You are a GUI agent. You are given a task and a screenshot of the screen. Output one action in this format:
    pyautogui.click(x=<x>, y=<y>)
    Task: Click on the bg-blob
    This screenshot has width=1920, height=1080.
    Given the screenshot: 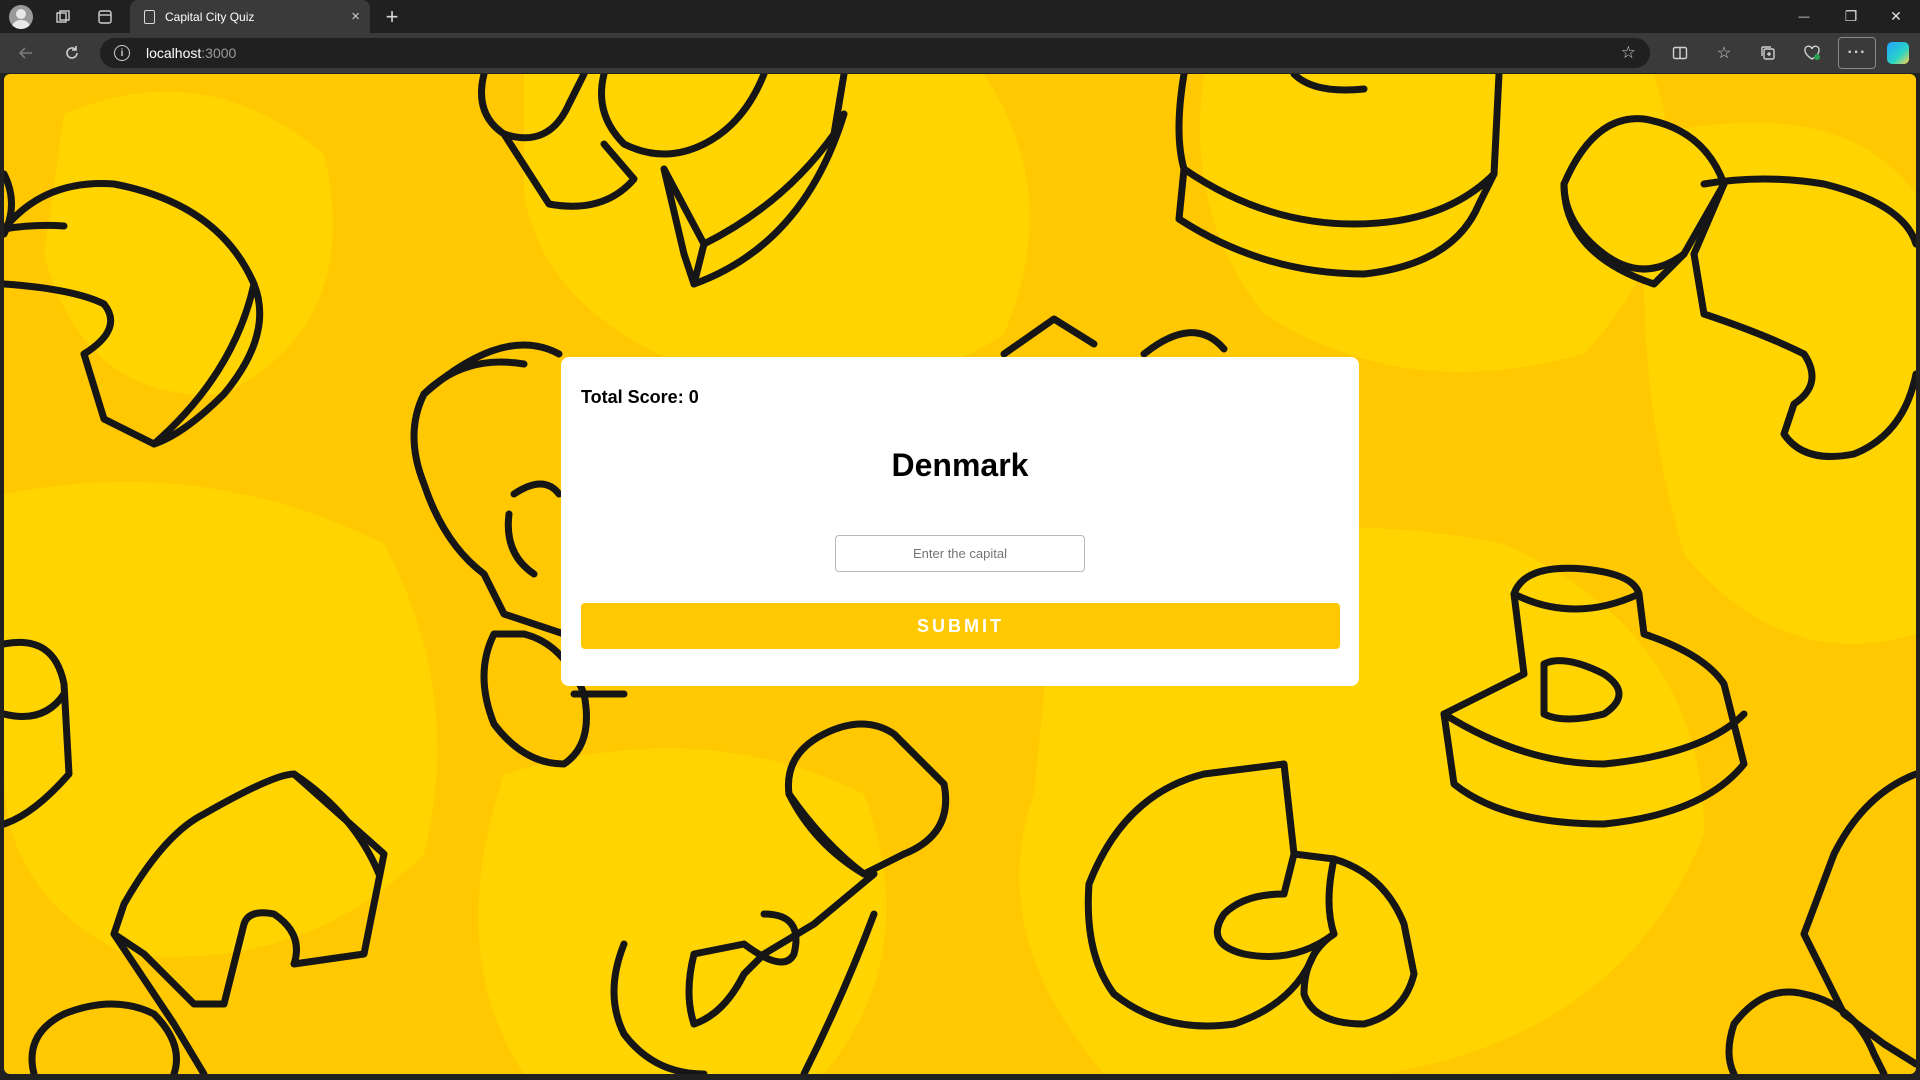 What is the action you would take?
    pyautogui.click(x=1434, y=223)
    